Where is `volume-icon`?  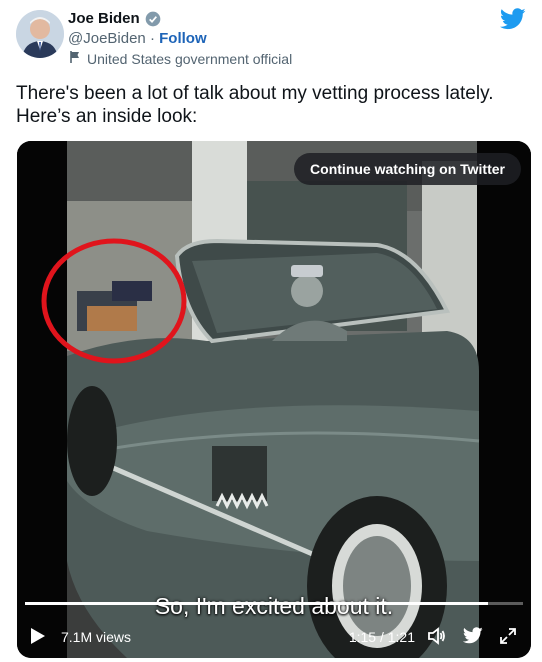
volume-icon is located at coordinates (437, 636).